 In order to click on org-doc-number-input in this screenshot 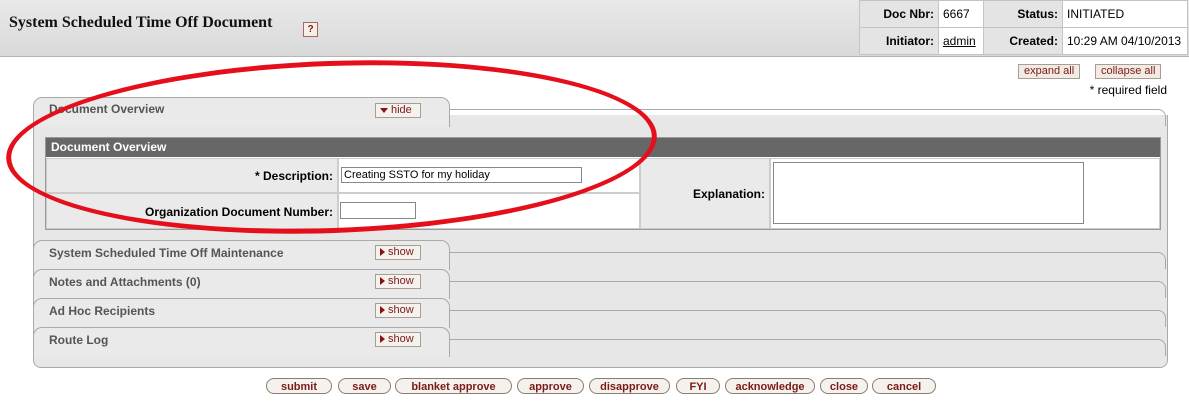, I will do `click(378, 210)`.